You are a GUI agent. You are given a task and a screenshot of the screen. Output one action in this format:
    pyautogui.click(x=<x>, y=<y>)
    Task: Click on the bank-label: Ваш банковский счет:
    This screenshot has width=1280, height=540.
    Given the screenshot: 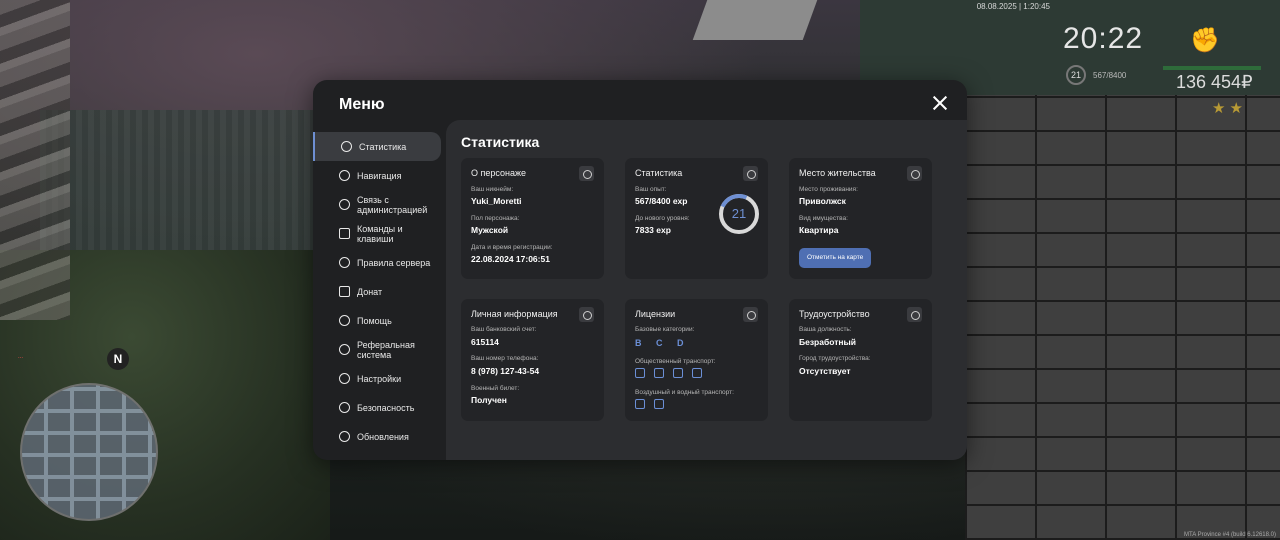 What is the action you would take?
    pyautogui.click(x=504, y=329)
    